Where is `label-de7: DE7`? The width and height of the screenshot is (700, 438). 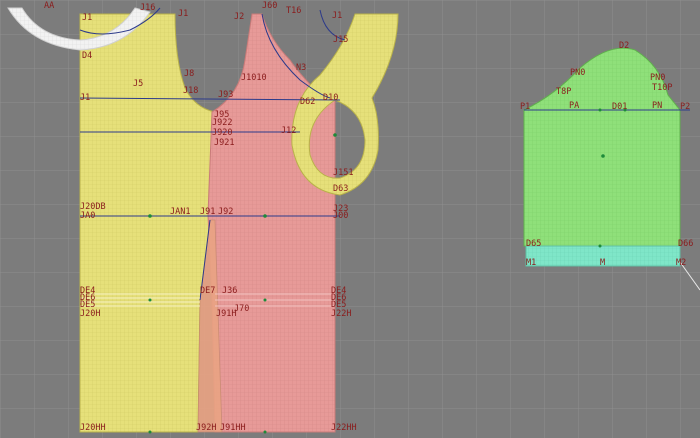
label-de7: DE7 is located at coordinates (207, 291).